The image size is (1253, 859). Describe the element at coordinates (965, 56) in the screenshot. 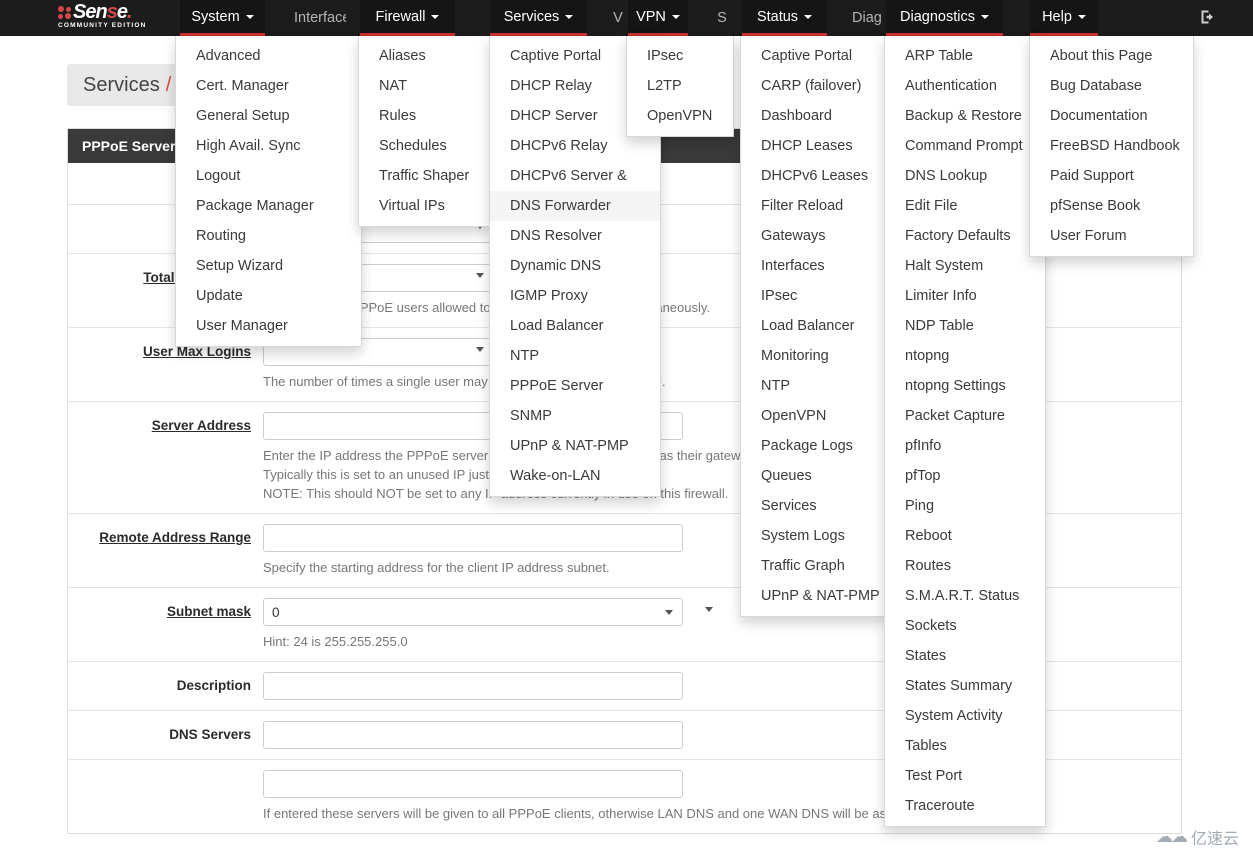

I see `menu-item-diagnostics-0: ARP Table` at that location.